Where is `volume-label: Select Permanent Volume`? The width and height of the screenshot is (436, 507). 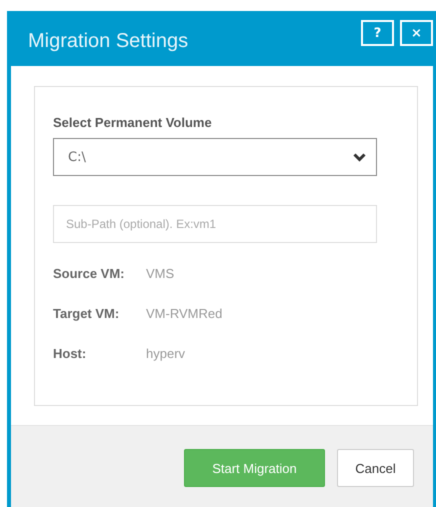
volume-label: Select Permanent Volume is located at coordinates (133, 122).